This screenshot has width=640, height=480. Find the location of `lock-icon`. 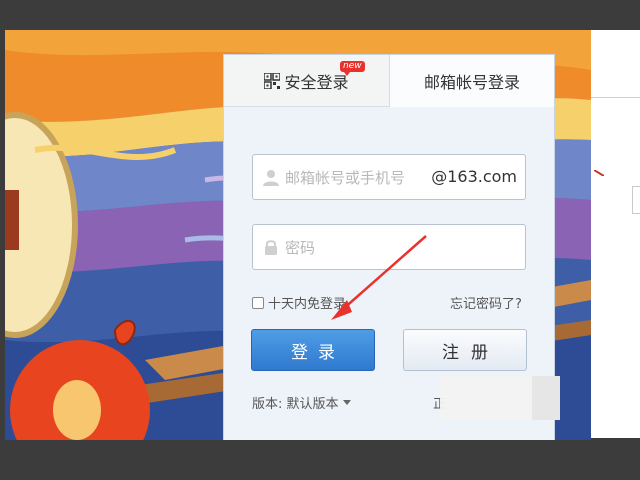

lock-icon is located at coordinates (271, 247).